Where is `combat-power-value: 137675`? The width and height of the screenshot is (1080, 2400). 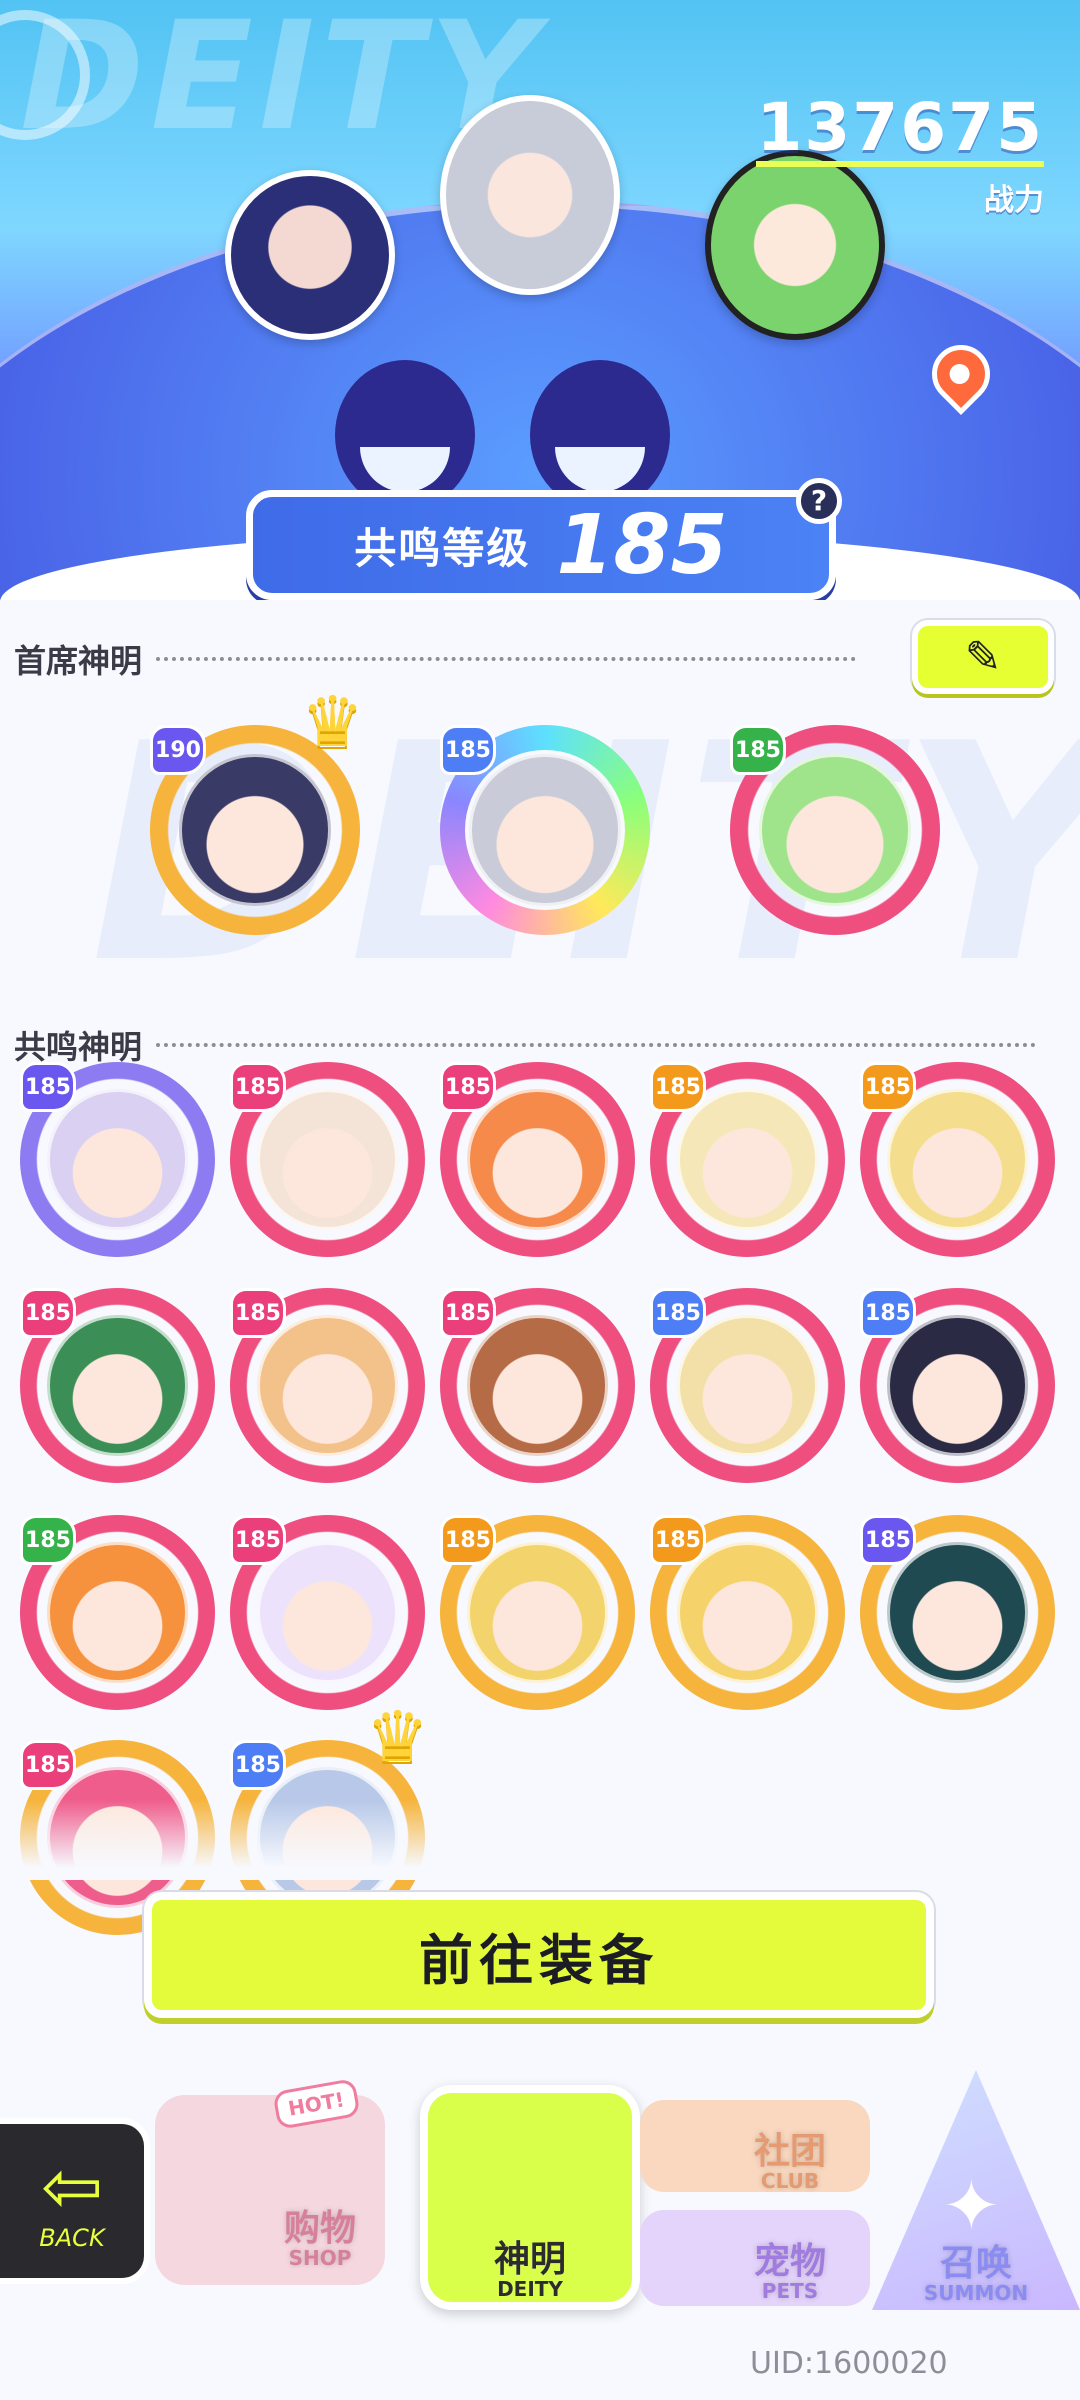 combat-power-value: 137675 is located at coordinates (900, 128).